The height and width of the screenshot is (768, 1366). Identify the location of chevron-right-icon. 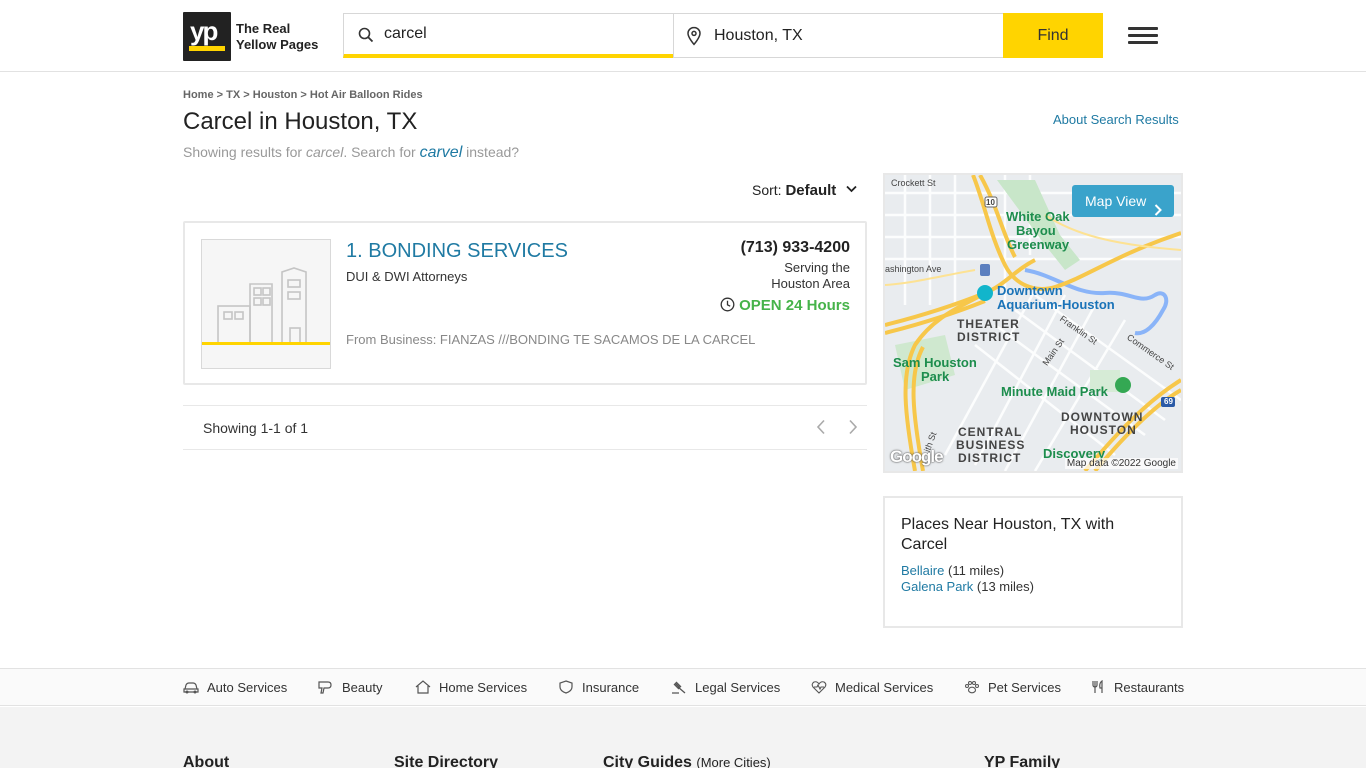
(1158, 211).